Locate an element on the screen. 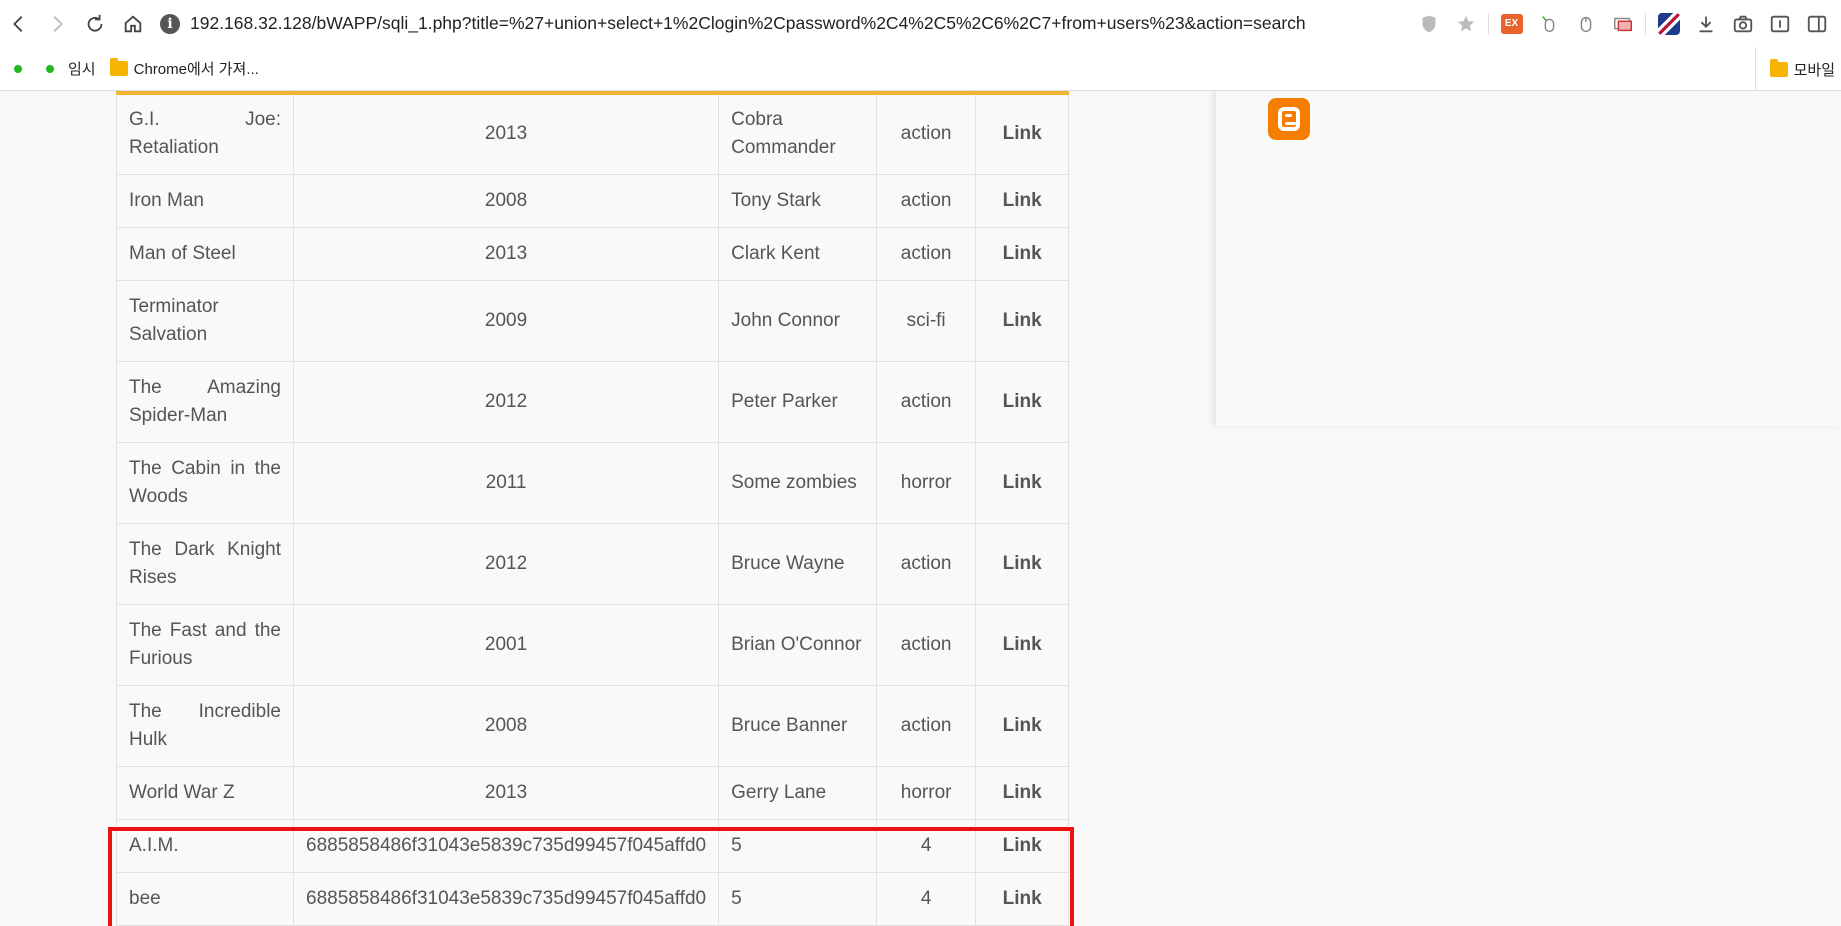  movie-title-cell: Man of Steel is located at coordinates (205, 253).